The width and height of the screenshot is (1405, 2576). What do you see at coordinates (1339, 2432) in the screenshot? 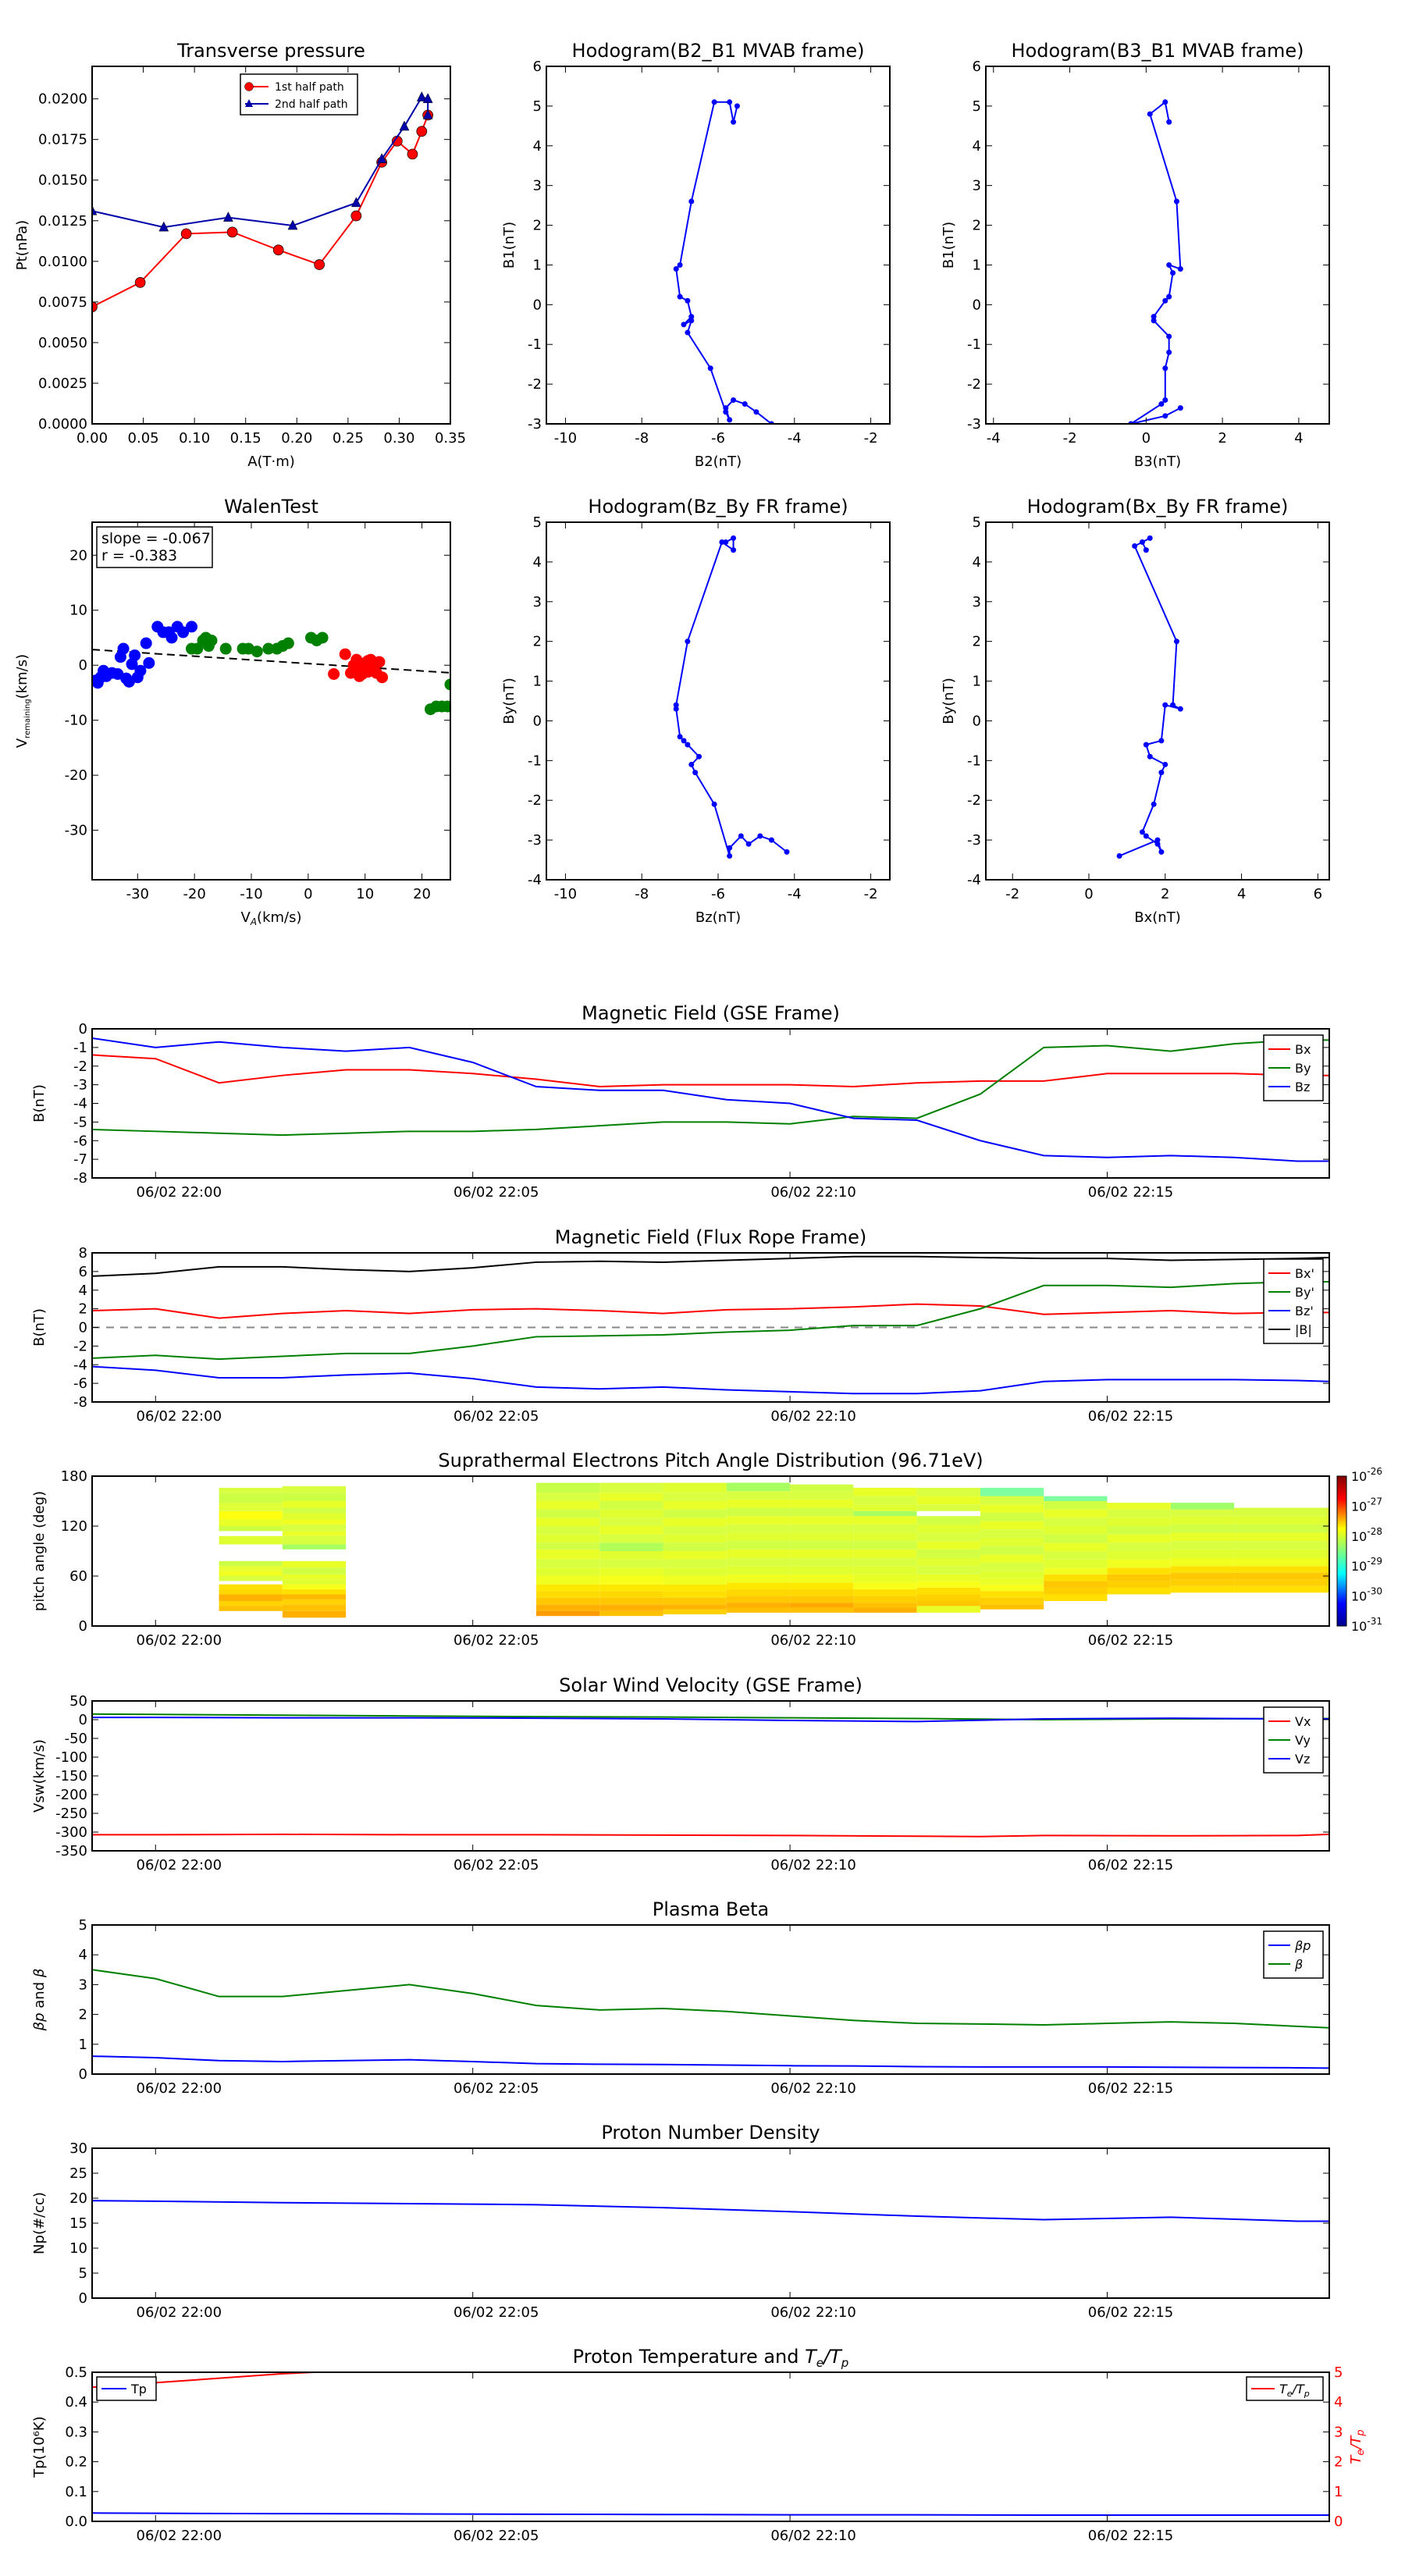
I see `tp2-ytick-right-label: 3` at bounding box center [1339, 2432].